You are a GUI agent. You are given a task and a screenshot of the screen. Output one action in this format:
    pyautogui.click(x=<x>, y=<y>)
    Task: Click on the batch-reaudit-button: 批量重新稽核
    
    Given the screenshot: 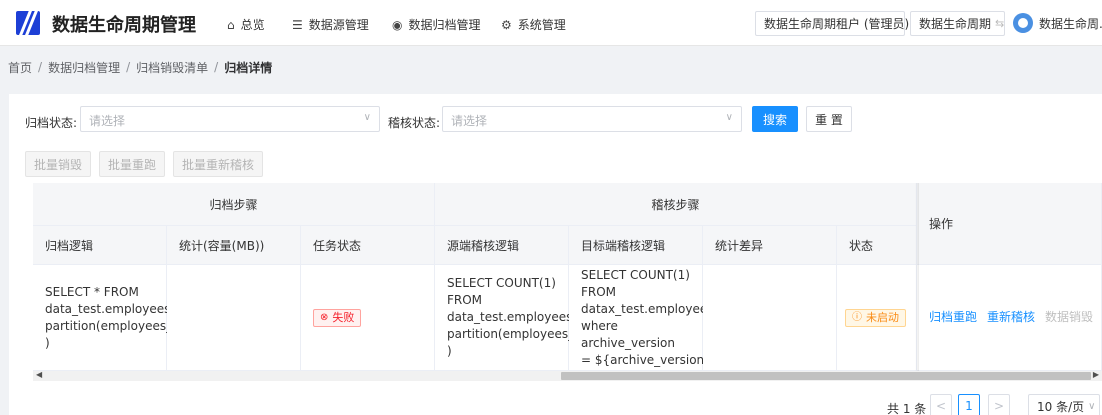 What is the action you would take?
    pyautogui.click(x=218, y=164)
    